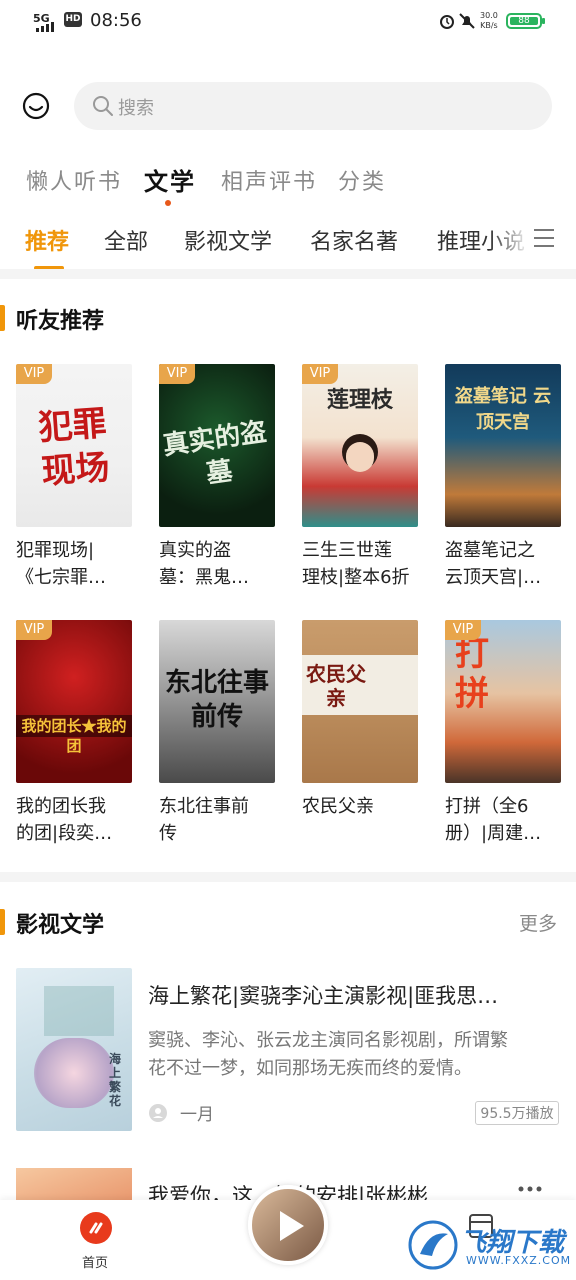  What do you see at coordinates (47, 240) in the screenshot?
I see `subtab-recommend: 推荐` at bounding box center [47, 240].